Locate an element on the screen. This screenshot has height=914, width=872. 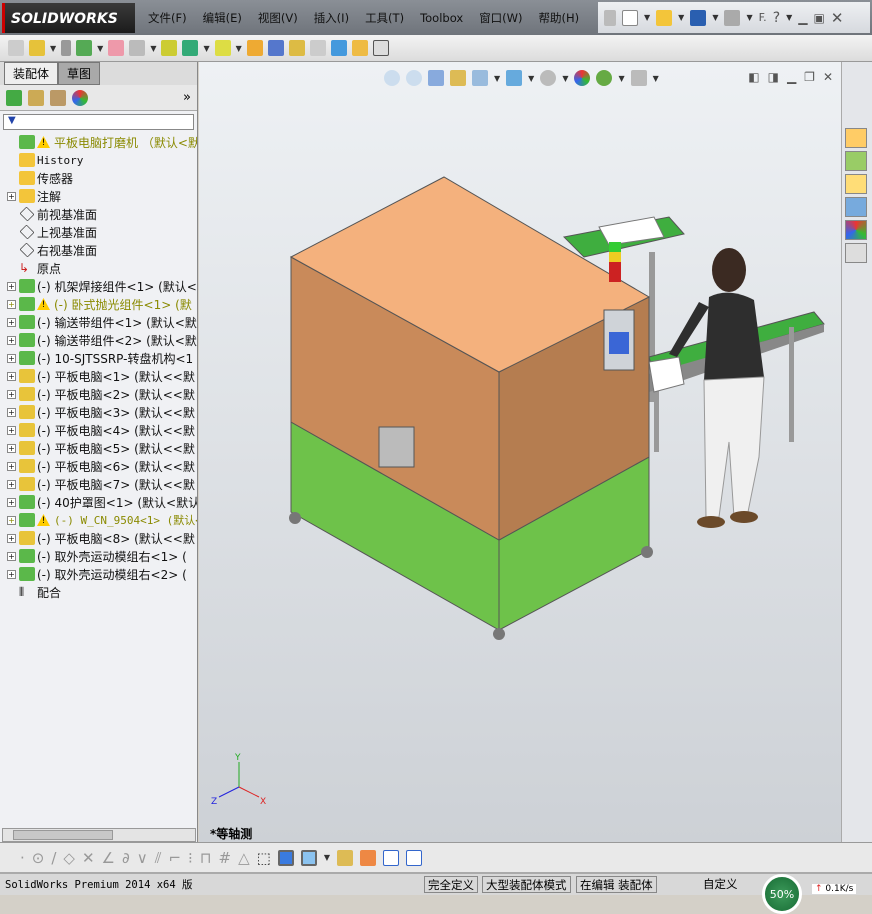
mate-icon is located at coordinates (66, 48).